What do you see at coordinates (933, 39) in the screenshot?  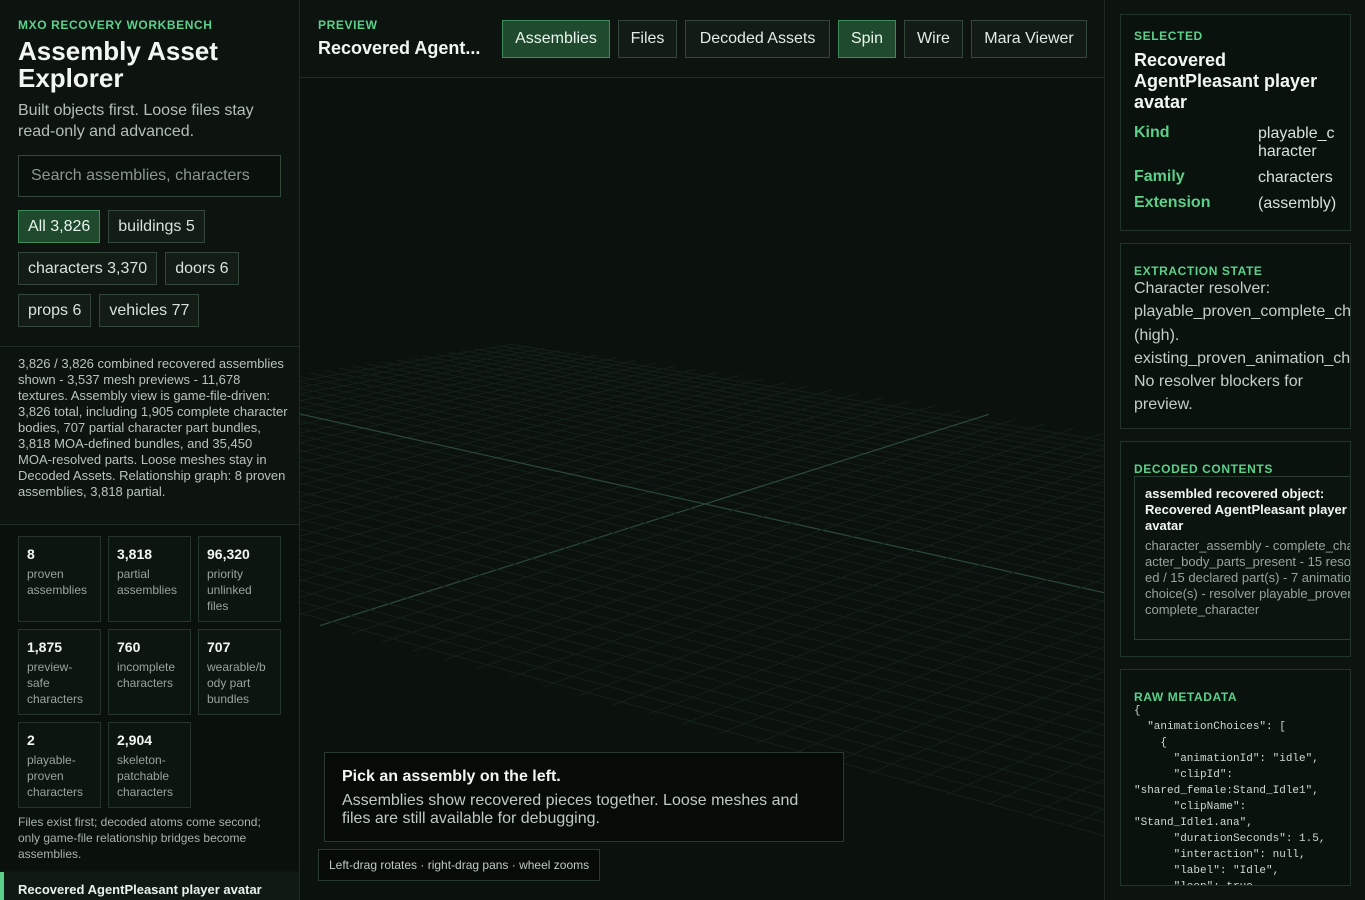 I see `wire-toggle: Wire` at bounding box center [933, 39].